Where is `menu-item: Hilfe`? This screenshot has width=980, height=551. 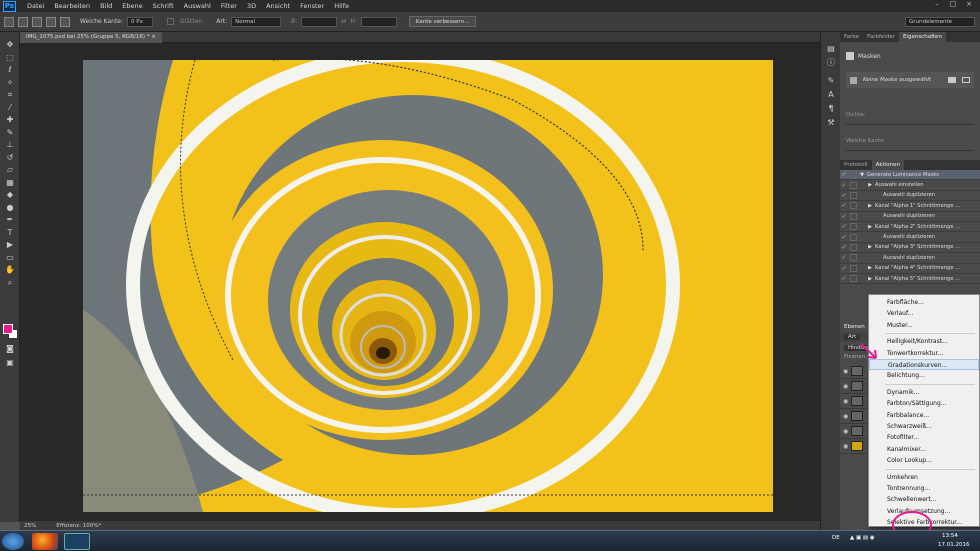
menu-item: Hilfe is located at coordinates (341, 6).